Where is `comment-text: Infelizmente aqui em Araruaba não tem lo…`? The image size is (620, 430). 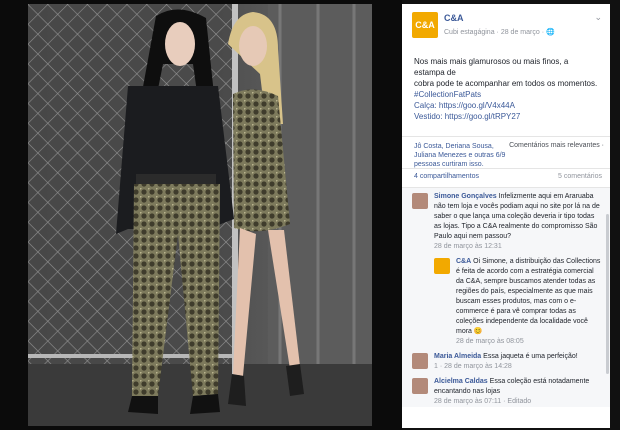 comment-text: Infelizmente aqui em Araruaba não tem lo… is located at coordinates (517, 216).